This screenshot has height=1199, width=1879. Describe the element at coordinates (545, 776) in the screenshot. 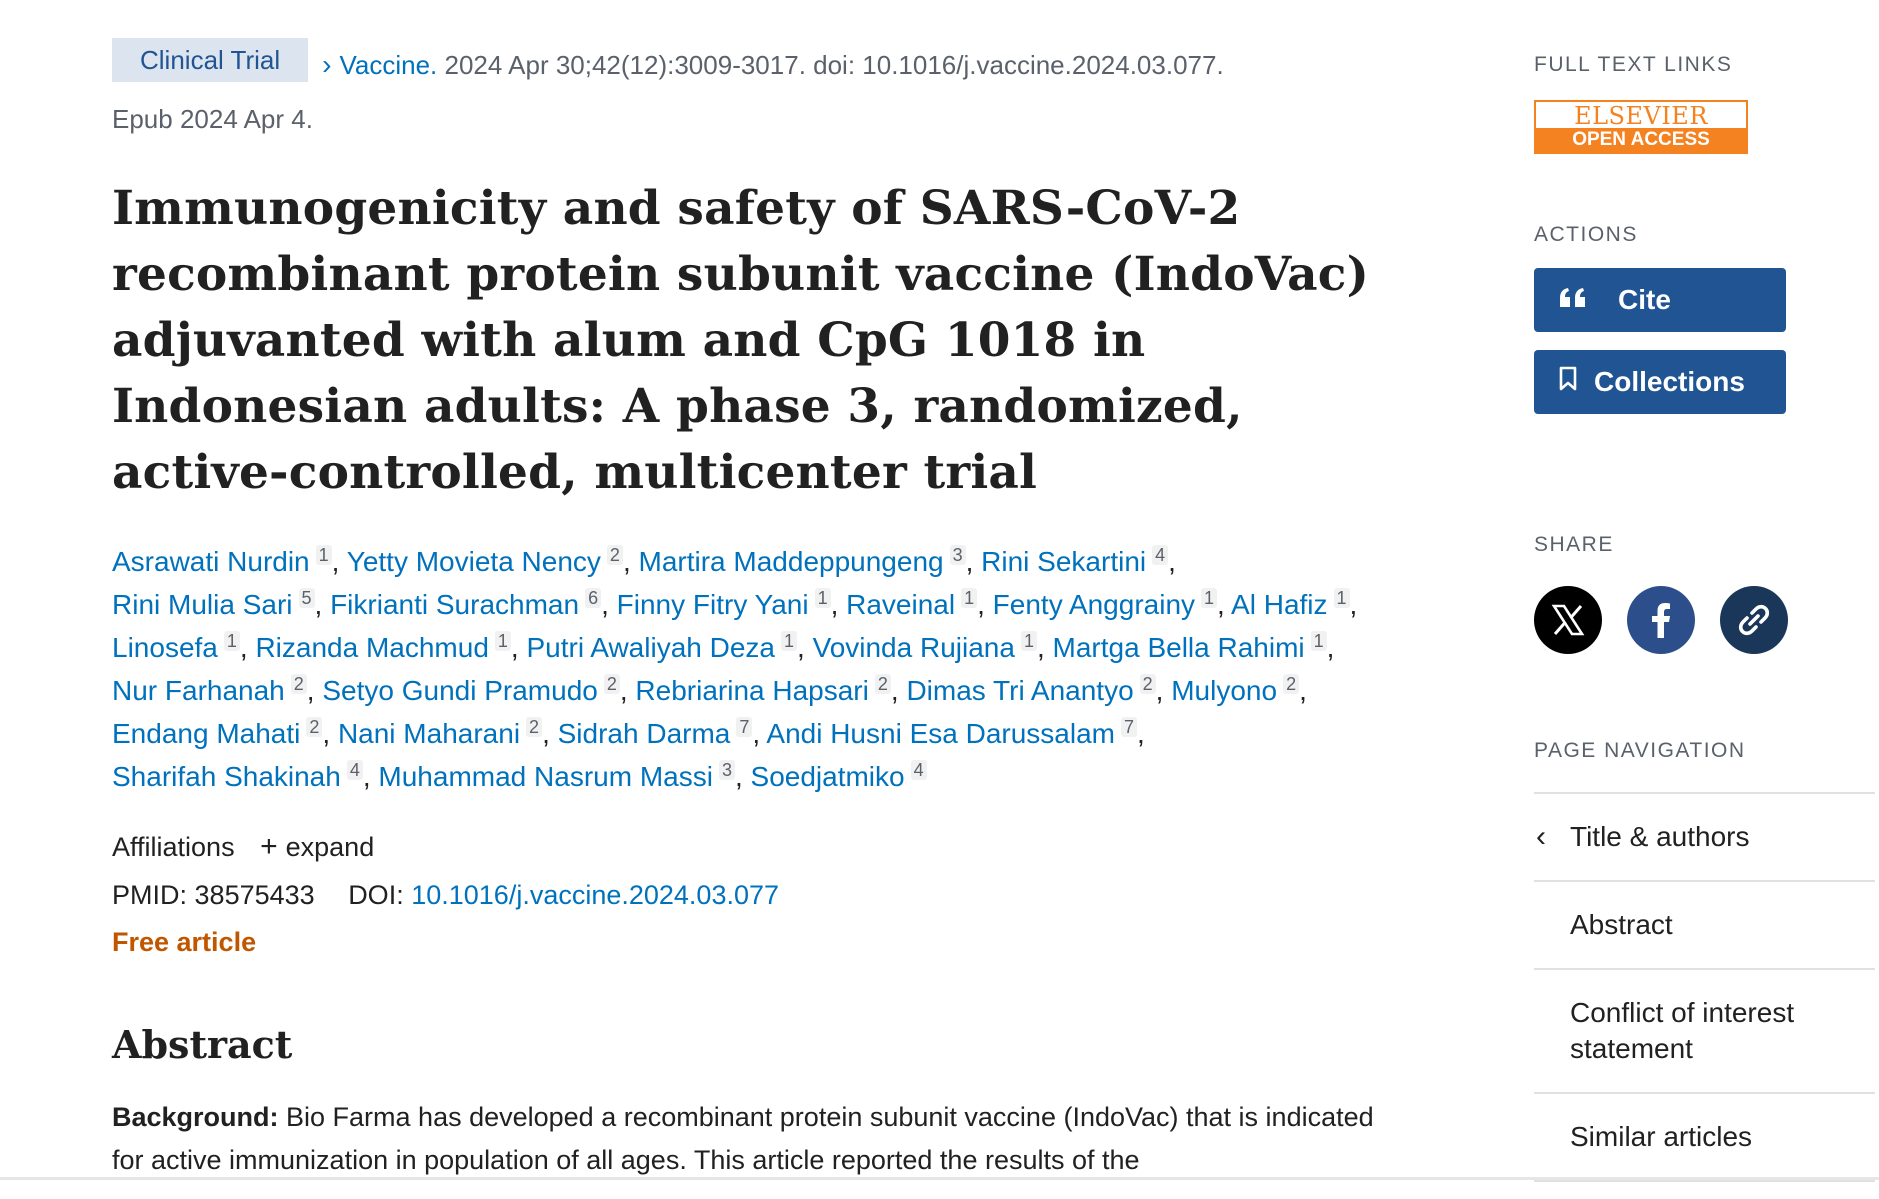

I see `author-link: Muhammad Nasrum Massi` at that location.